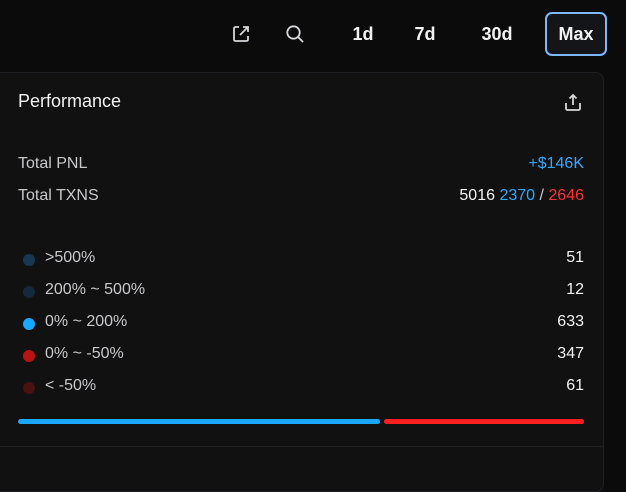 This screenshot has height=492, width=626. Describe the element at coordinates (58, 195) in the screenshot. I see `total-txns-label: Total TXNS` at that location.